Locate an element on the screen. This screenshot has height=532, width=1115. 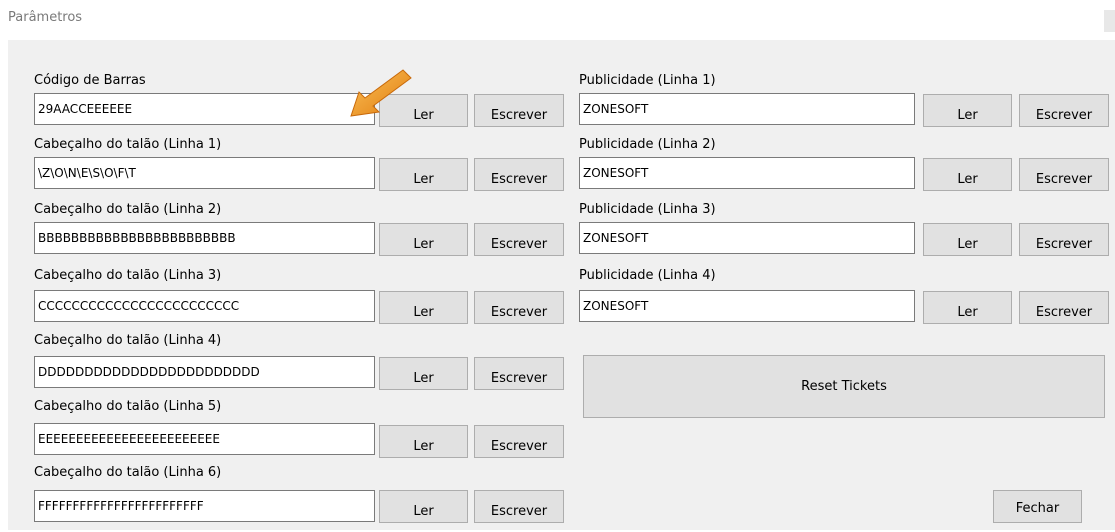
close-button: Fechar is located at coordinates (1037, 506).